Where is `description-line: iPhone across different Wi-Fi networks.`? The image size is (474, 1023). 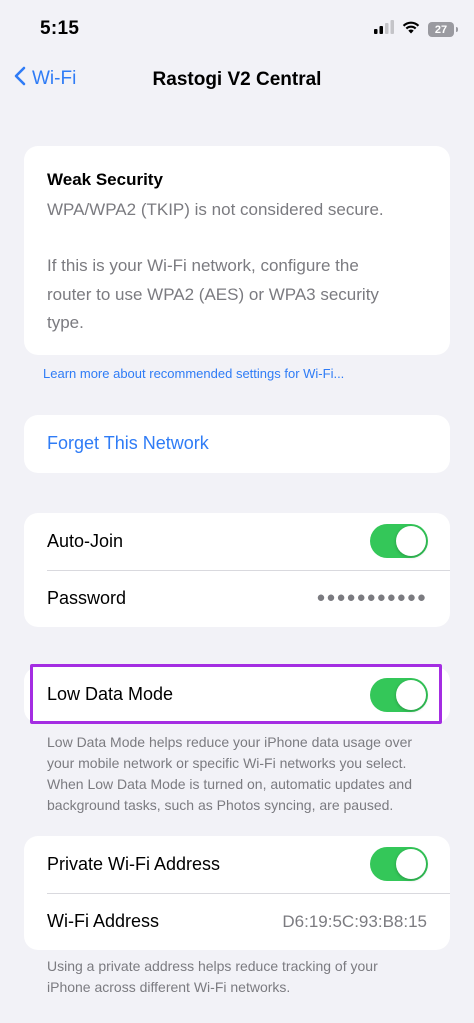 description-line: iPhone across different Wi-Fi networks. is located at coordinates (169, 987).